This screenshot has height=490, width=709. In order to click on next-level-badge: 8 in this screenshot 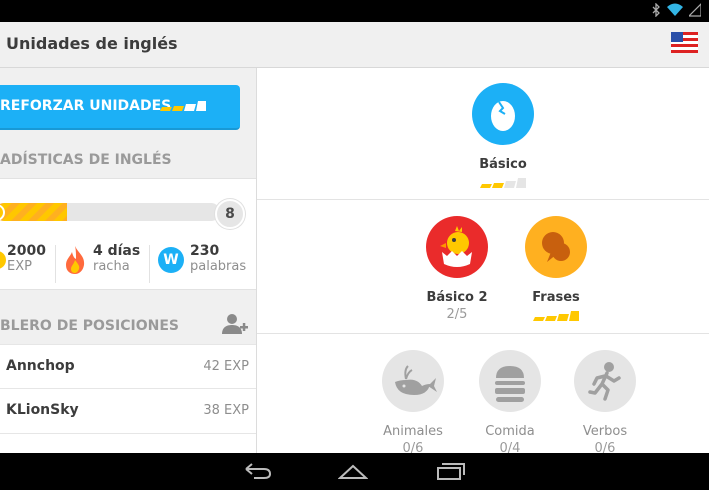, I will do `click(230, 214)`.